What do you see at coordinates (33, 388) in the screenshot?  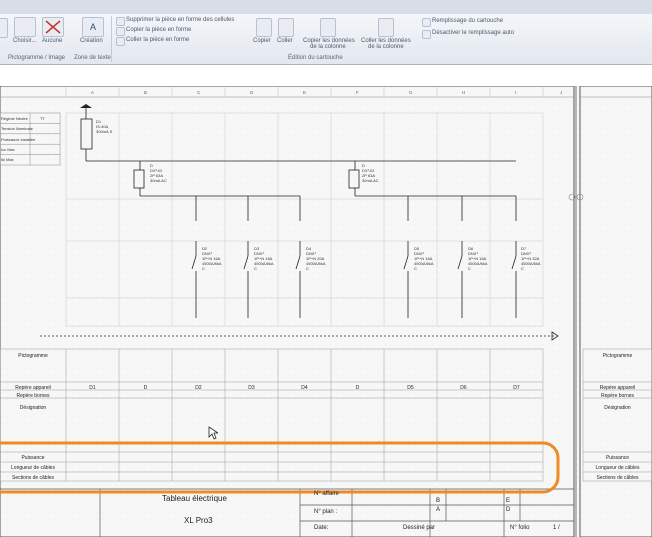 I see `row-label-repere-appareil: Repère appareil` at bounding box center [33, 388].